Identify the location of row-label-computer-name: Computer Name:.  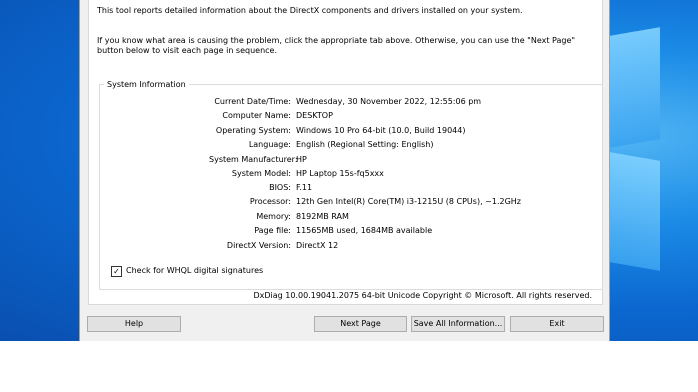
(256, 115).